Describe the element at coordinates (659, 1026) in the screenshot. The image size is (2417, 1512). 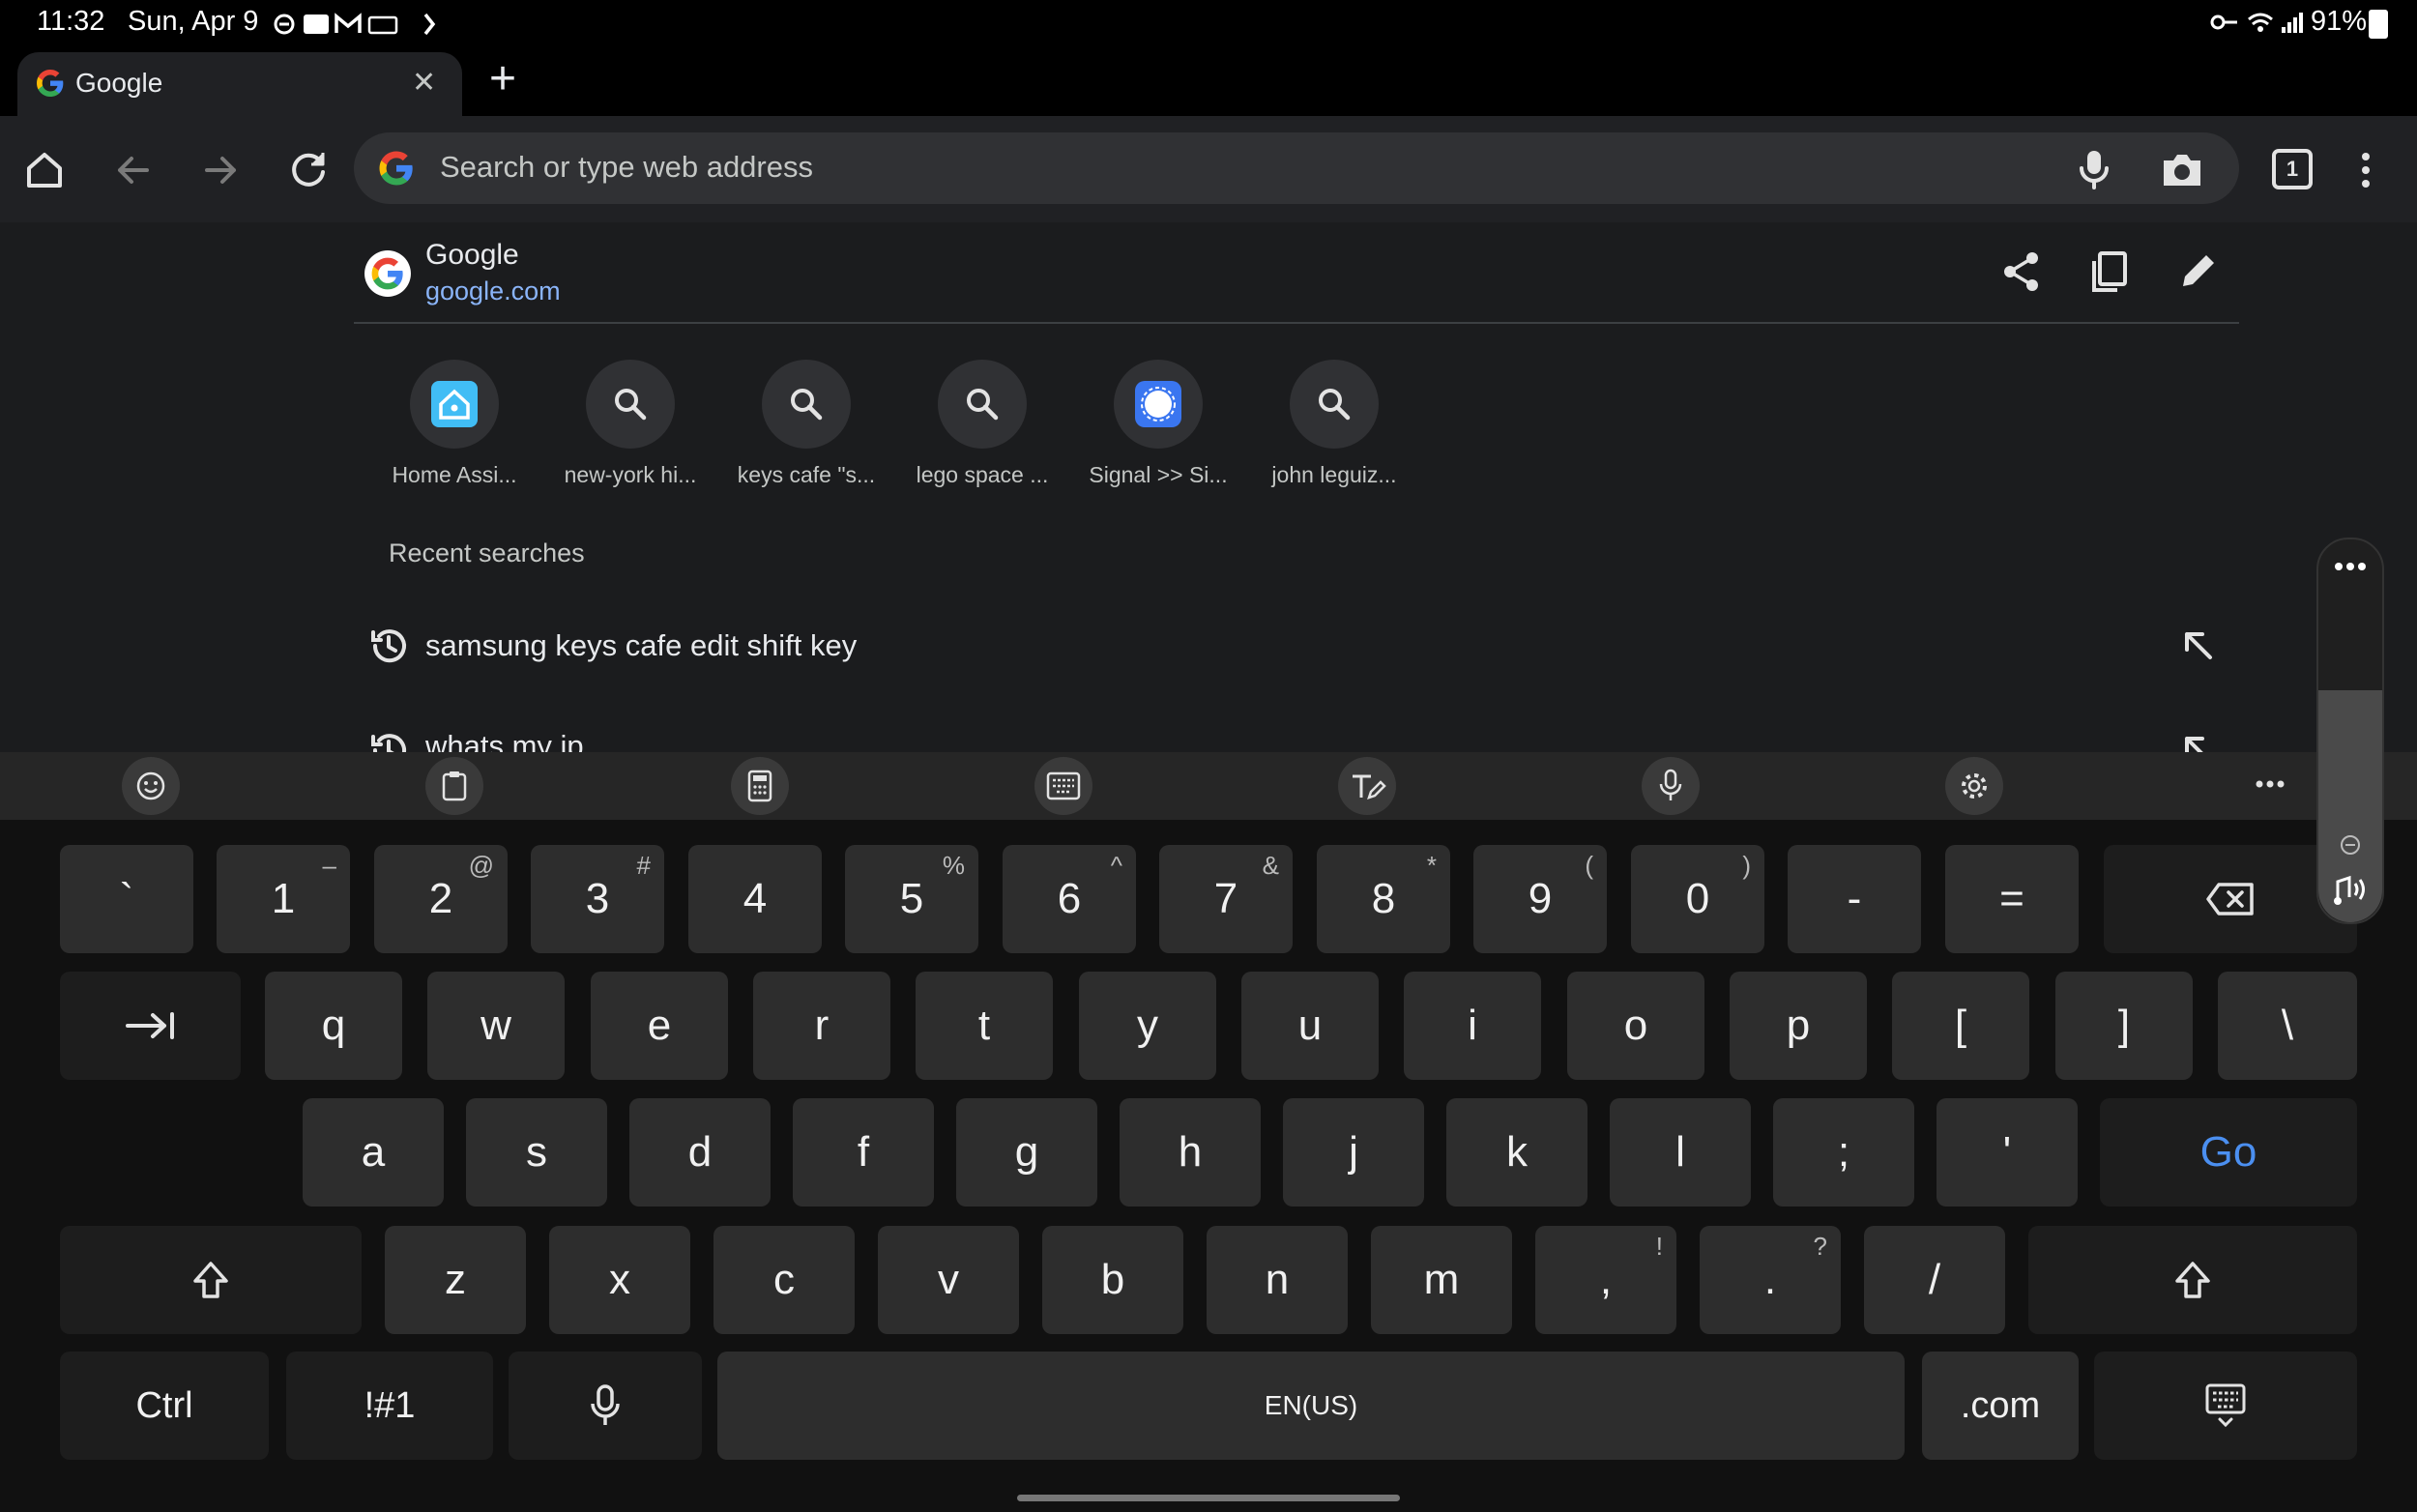
I see `key-e: e` at that location.